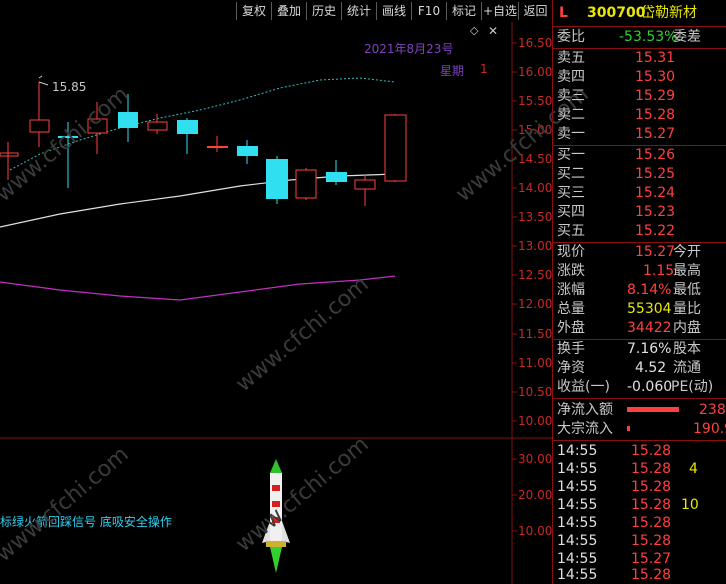 The image size is (726, 584). Describe the element at coordinates (649, 328) in the screenshot. I see `stat-value: 34422` at that location.